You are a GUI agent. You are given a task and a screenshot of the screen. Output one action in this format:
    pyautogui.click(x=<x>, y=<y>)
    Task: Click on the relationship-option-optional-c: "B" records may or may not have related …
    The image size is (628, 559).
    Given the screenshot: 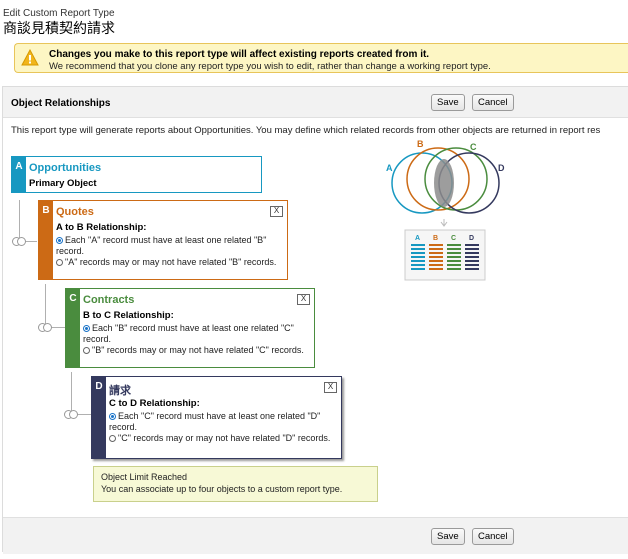 What is the action you would take?
    pyautogui.click(x=200, y=350)
    